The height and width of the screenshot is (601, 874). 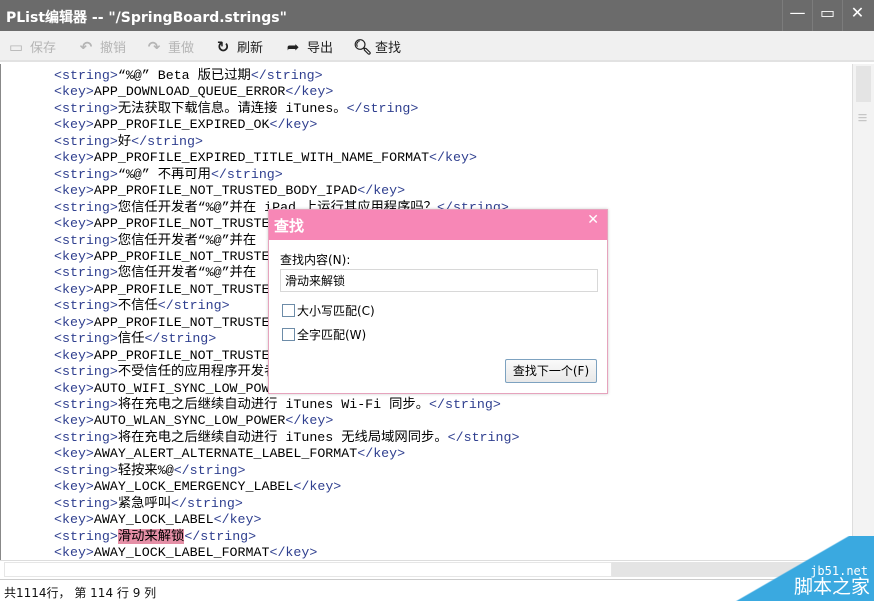 What do you see at coordinates (124, 141) in the screenshot?
I see `content: 好` at bounding box center [124, 141].